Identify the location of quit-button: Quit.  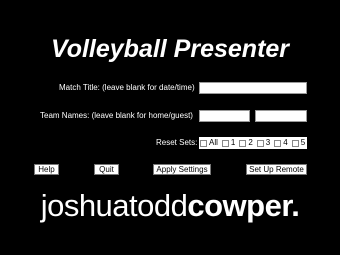
(106, 169).